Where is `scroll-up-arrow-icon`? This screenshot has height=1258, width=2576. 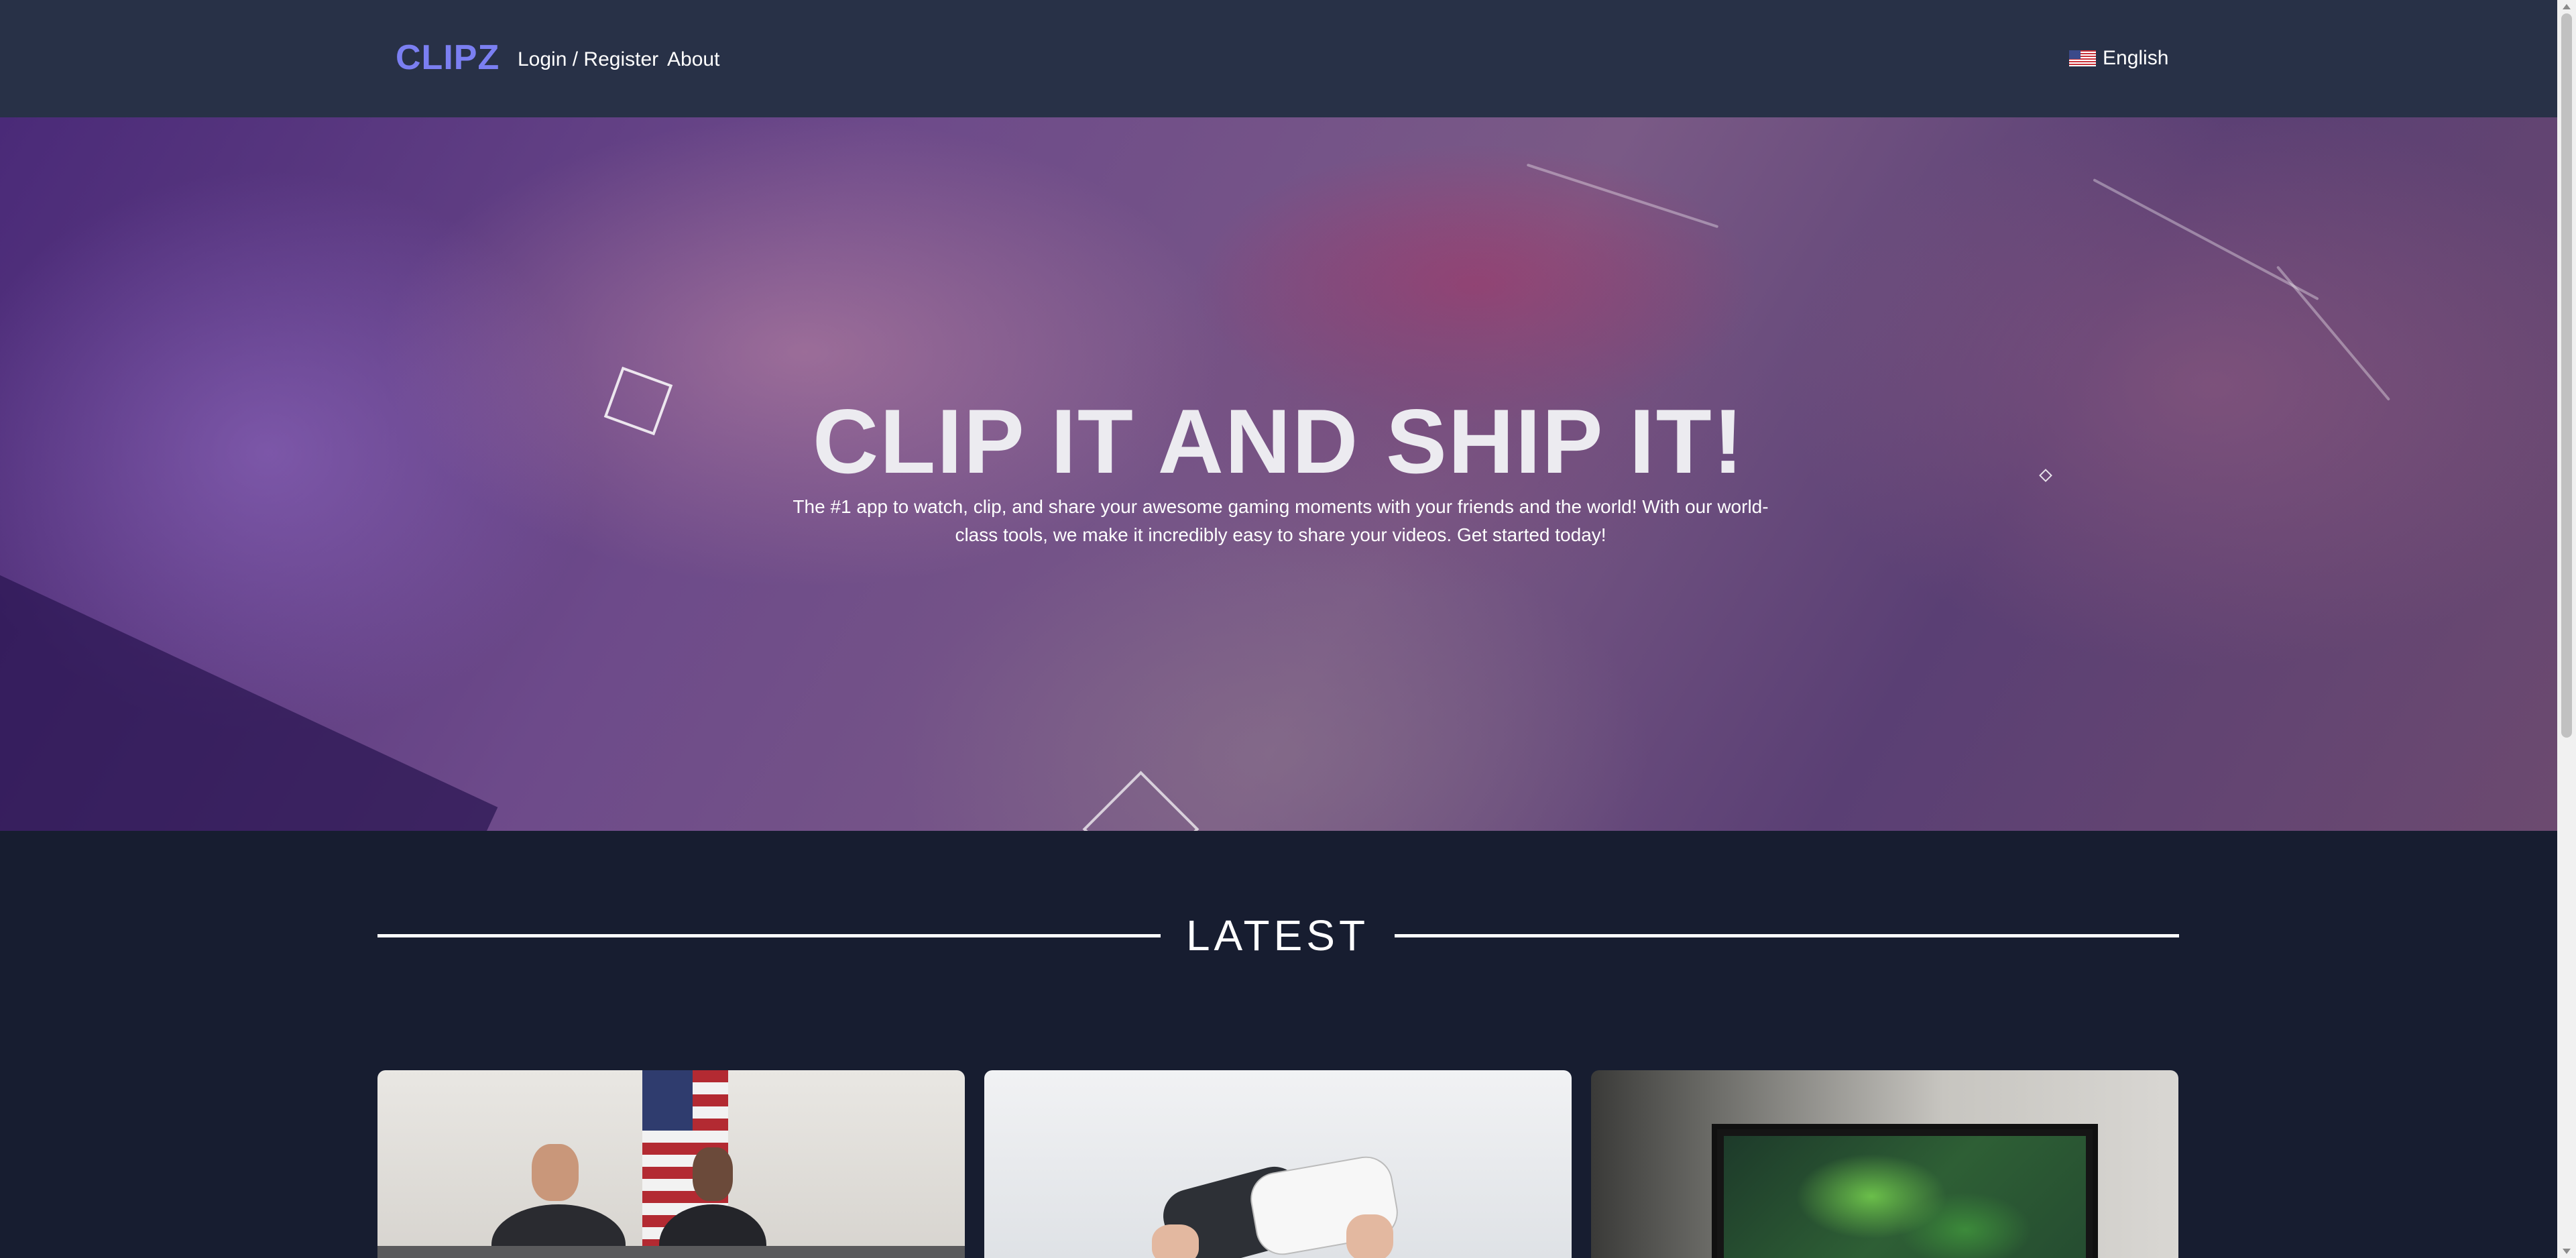 scroll-up-arrow-icon is located at coordinates (2567, 6).